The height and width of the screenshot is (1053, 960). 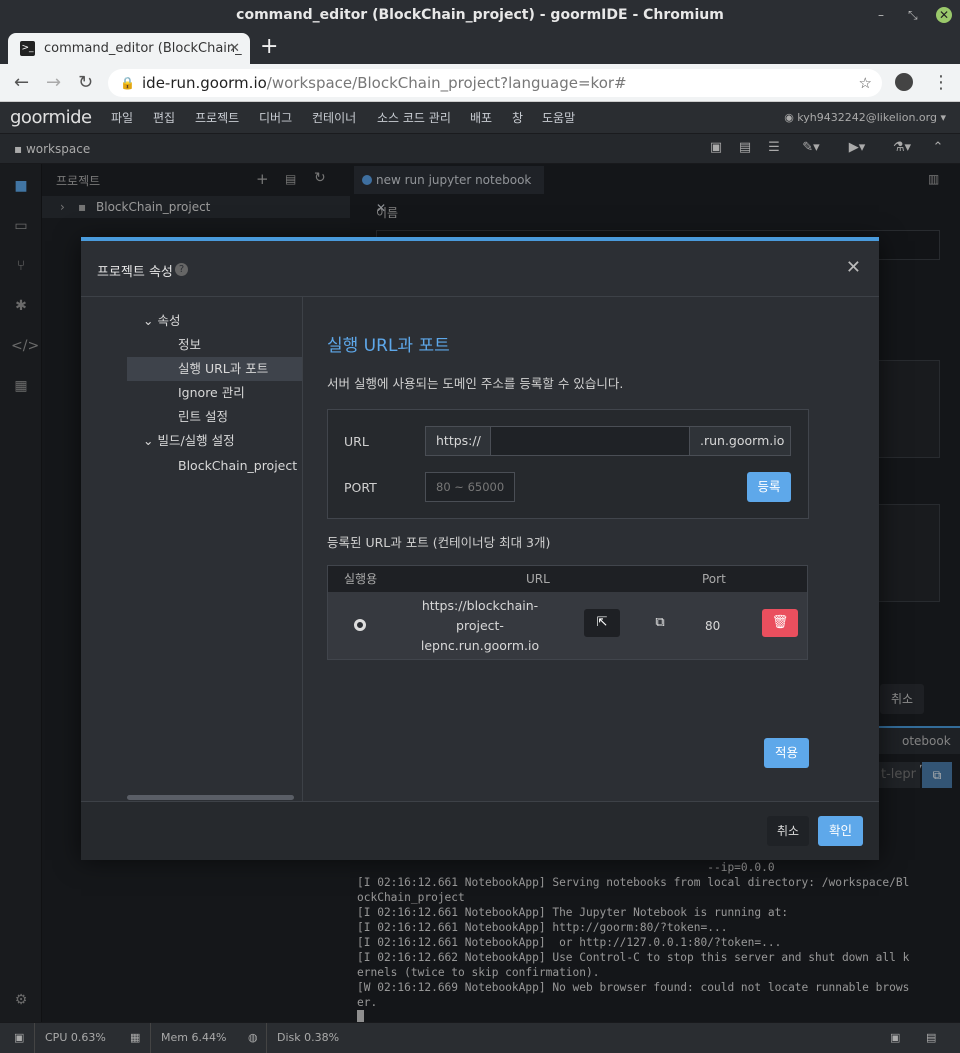 I want to click on dialog-footer: 취소 확인, so click(x=480, y=830).